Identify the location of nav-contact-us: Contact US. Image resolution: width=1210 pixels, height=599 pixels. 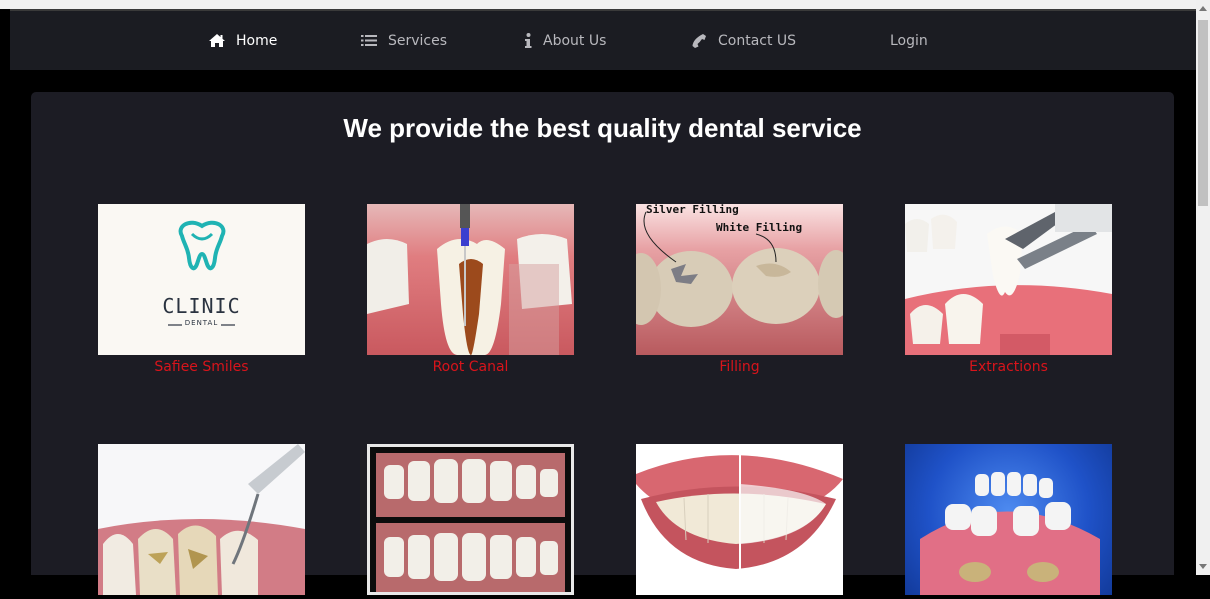
(743, 40).